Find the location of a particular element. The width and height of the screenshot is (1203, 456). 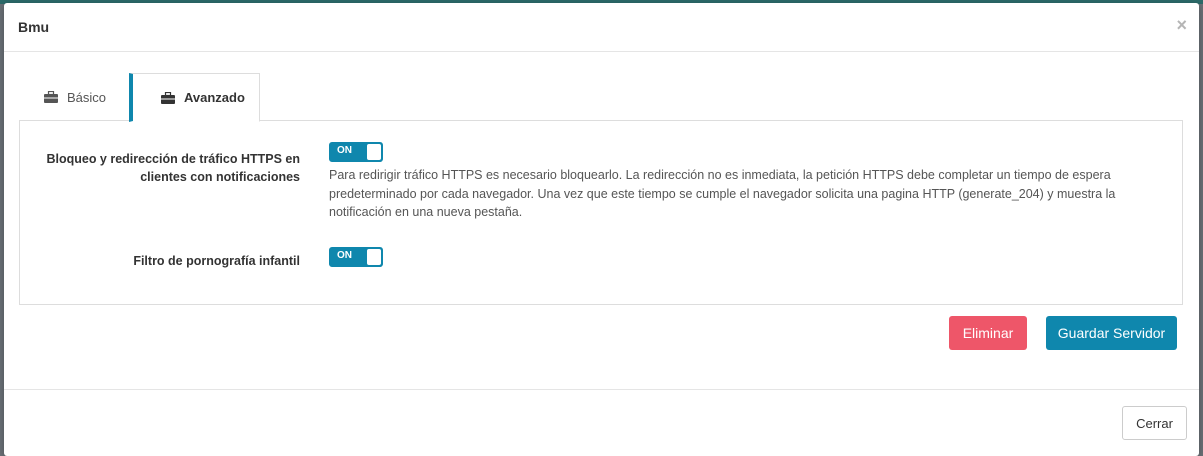

tab-bar: Básico Avanzado is located at coordinates (601, 97).